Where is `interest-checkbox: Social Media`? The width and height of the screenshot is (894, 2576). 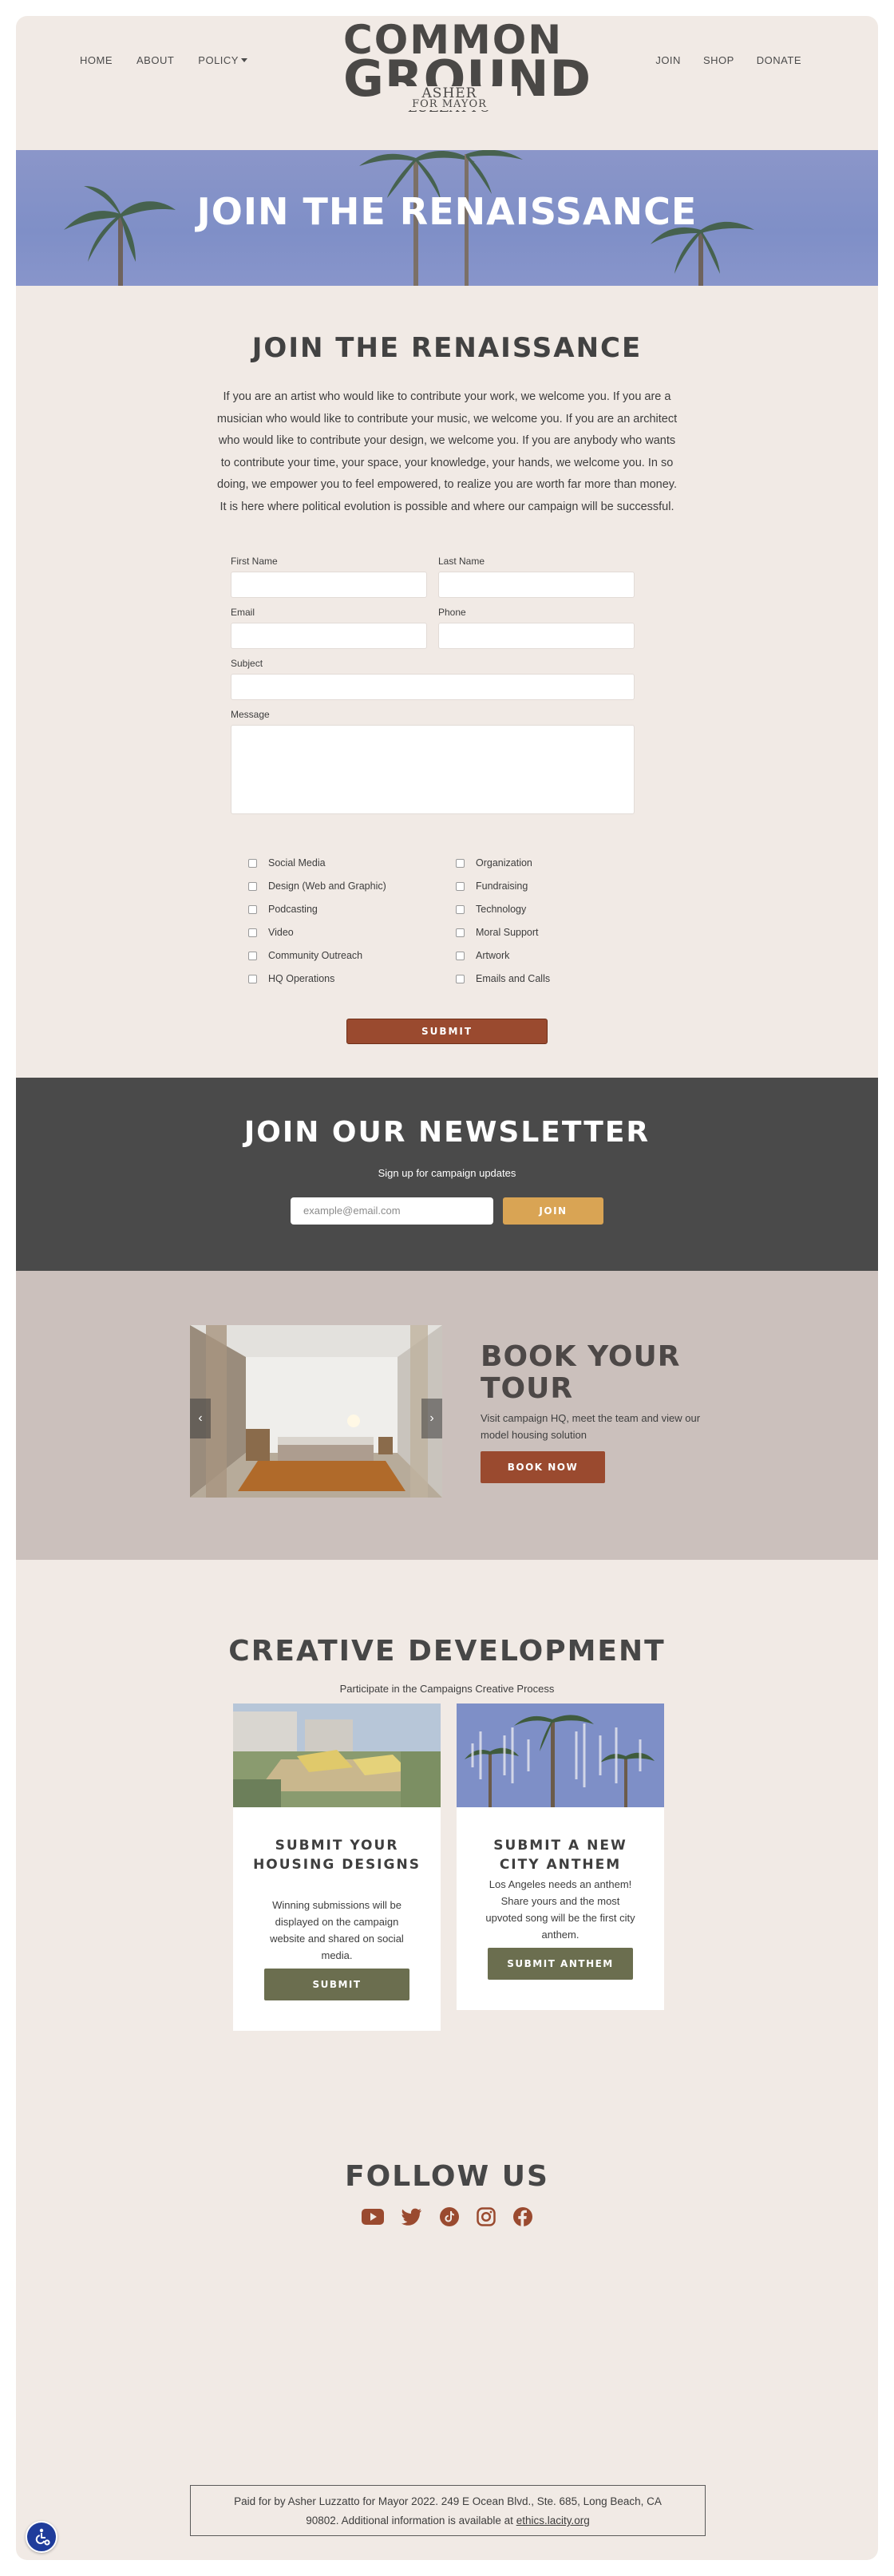
interest-checkbox: Social Media is located at coordinates (287, 863).